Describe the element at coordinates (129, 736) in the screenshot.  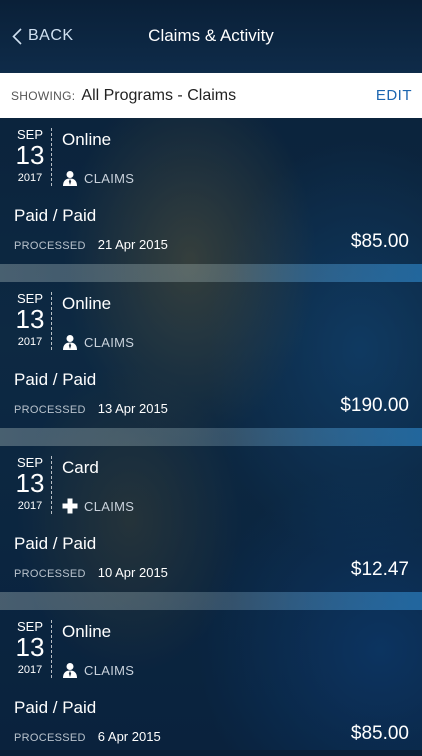
I see `processed-date: 6 Apr 2015` at that location.